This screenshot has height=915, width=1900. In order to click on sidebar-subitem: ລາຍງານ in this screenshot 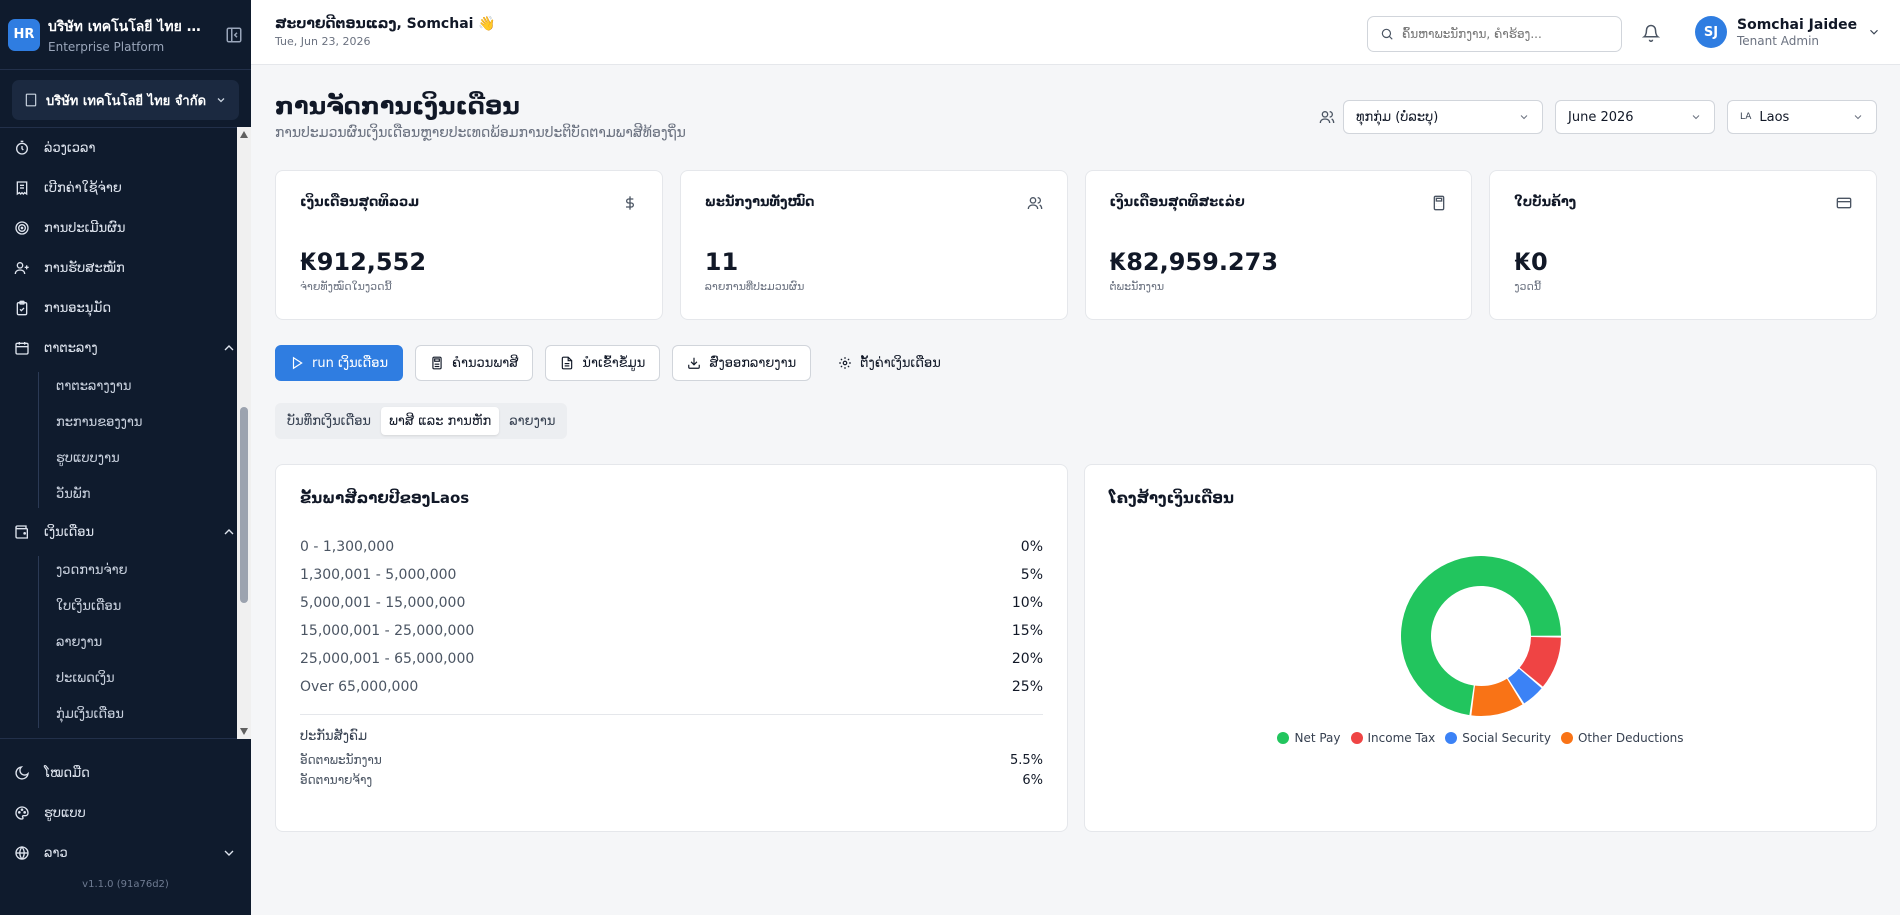, I will do `click(125, 642)`.